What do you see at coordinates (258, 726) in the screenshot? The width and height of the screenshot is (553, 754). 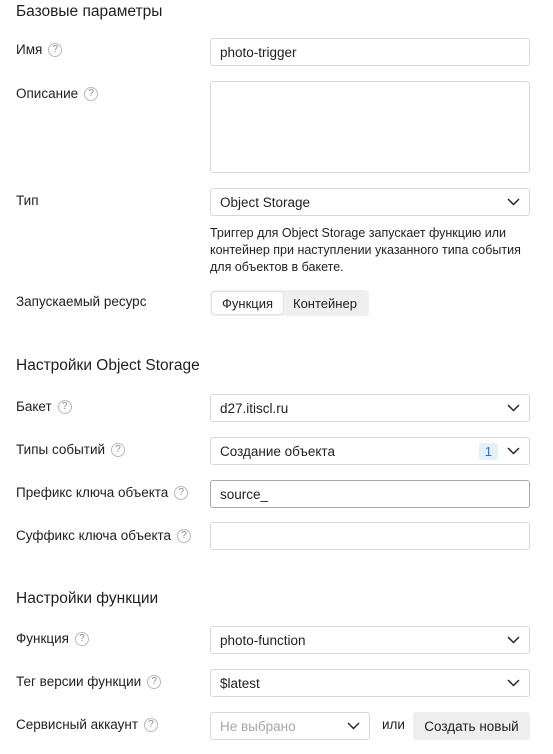 I see `service-account-placeholder: Не выбрано` at bounding box center [258, 726].